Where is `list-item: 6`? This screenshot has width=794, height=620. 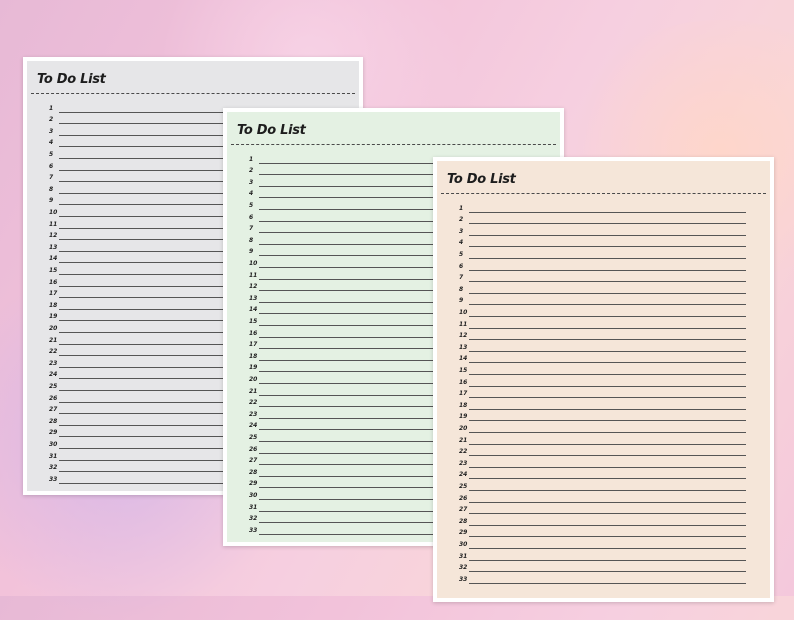
list-item: 6 is located at coordinates (602, 265).